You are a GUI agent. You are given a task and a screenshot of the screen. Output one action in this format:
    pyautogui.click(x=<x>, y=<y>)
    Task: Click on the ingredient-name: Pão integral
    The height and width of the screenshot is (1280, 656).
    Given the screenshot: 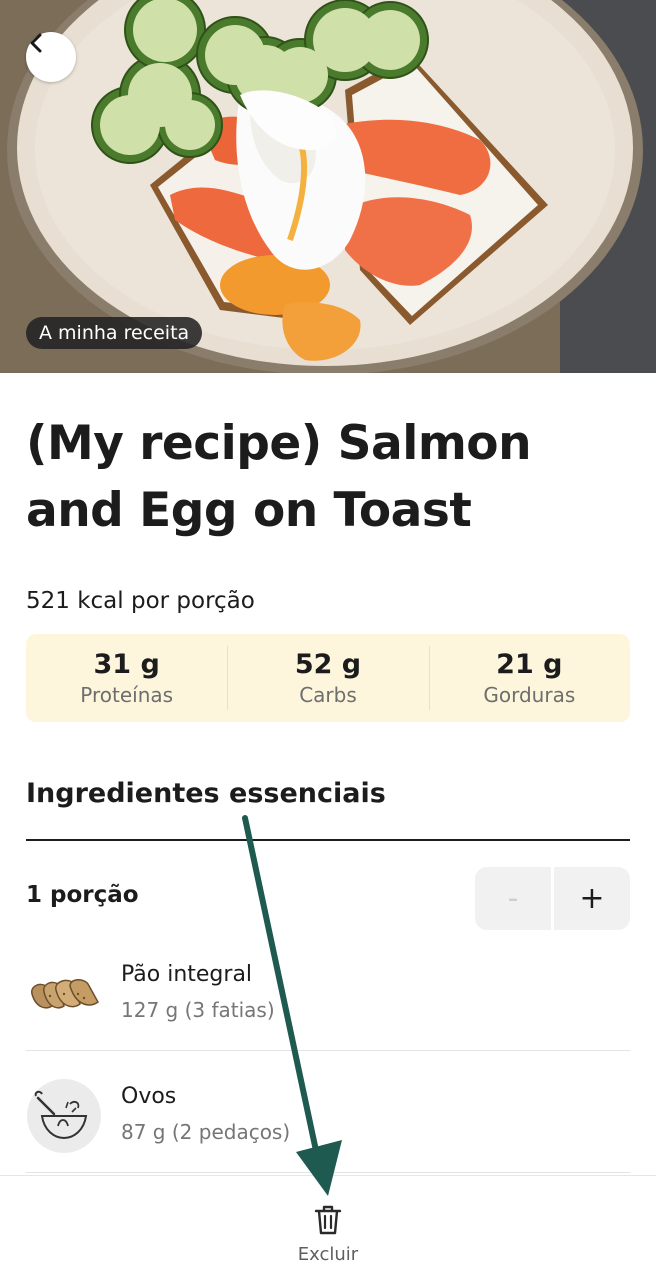 What is the action you would take?
    pyautogui.click(x=187, y=974)
    